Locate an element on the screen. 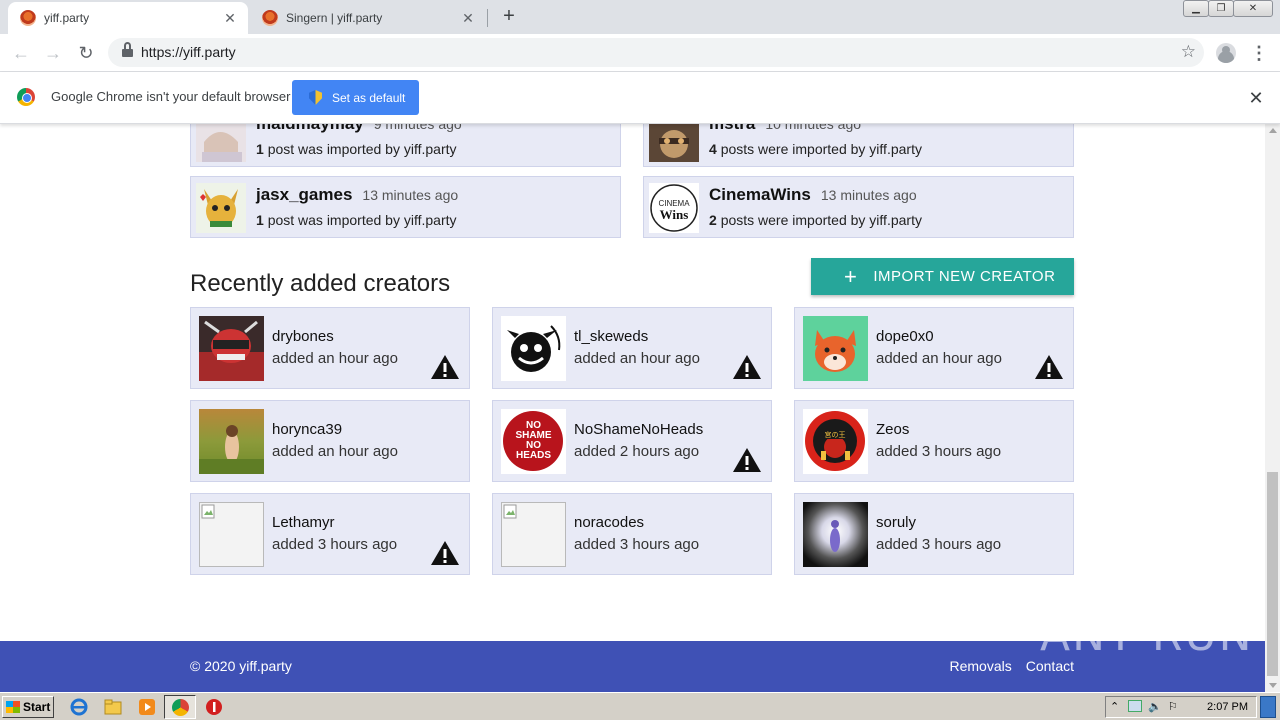 This screenshot has height=720, width=1280. scroll-up-arrow-icon is located at coordinates (1273, 130).